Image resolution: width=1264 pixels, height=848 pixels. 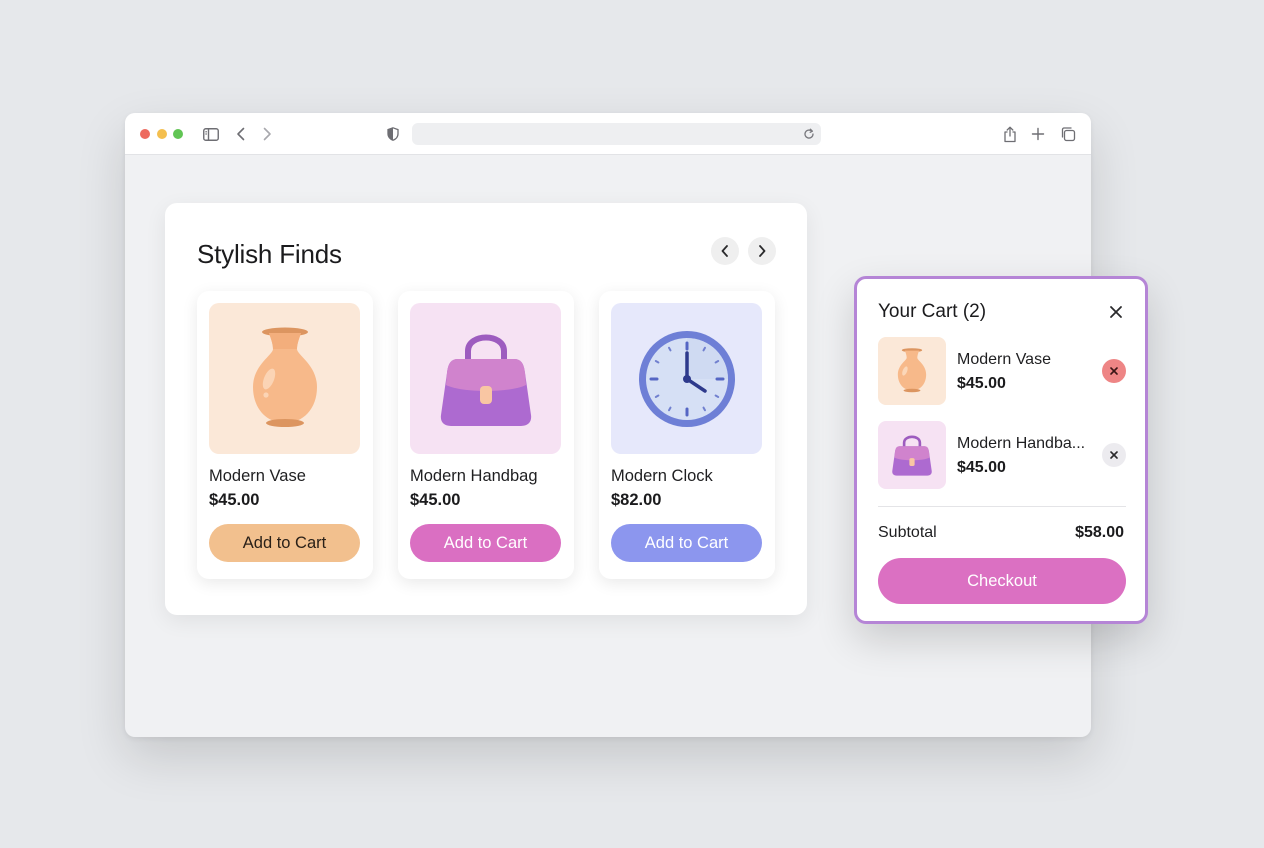 I want to click on cart-divider, so click(x=1002, y=506).